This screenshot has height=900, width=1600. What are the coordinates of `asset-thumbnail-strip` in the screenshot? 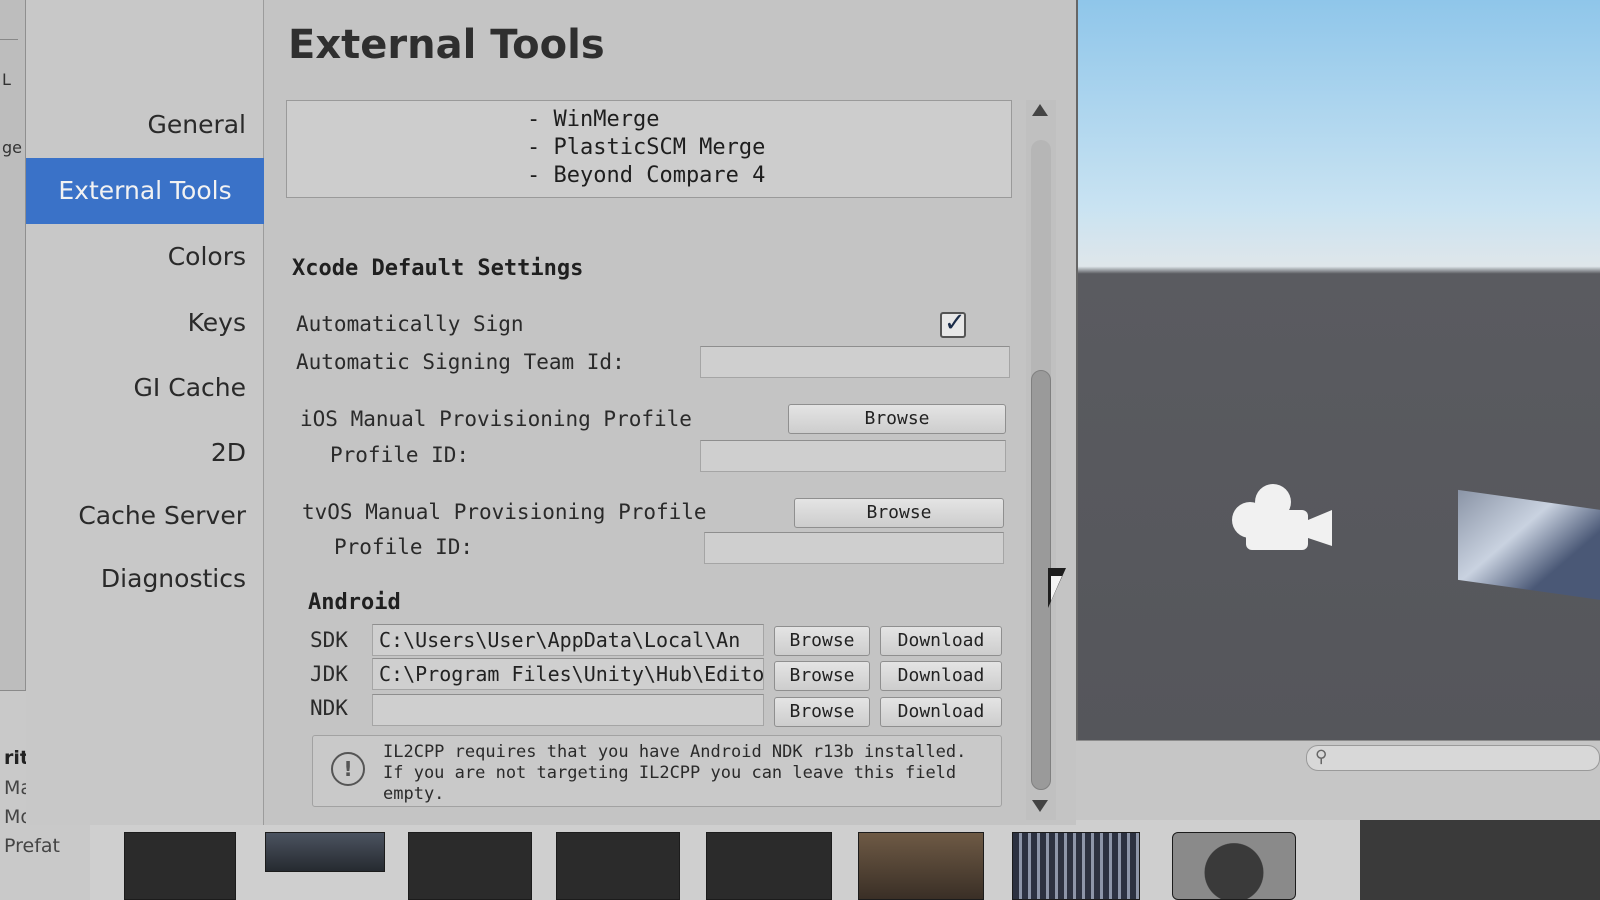 It's located at (725, 860).